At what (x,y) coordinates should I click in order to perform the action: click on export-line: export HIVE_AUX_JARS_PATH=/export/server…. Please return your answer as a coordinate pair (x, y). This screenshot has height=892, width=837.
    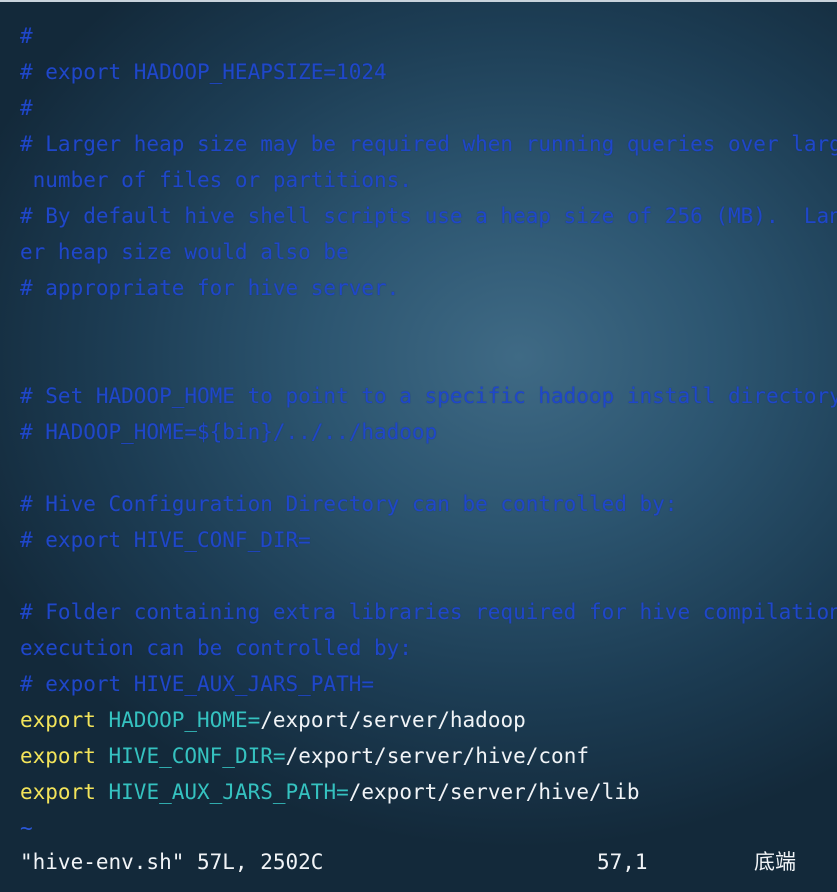
    Looking at the image, I should click on (420, 792).